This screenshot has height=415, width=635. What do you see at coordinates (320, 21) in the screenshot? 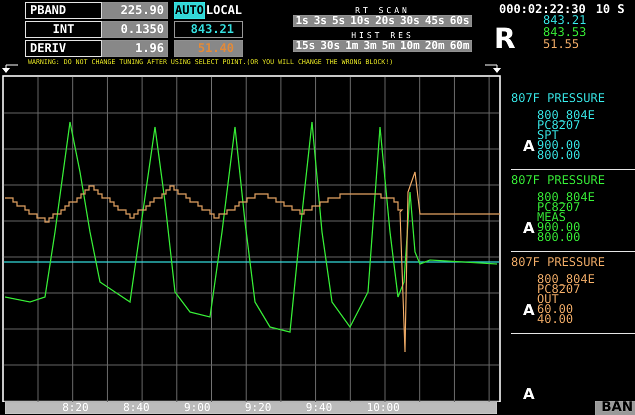
I see `scan-rate-option: 3s` at bounding box center [320, 21].